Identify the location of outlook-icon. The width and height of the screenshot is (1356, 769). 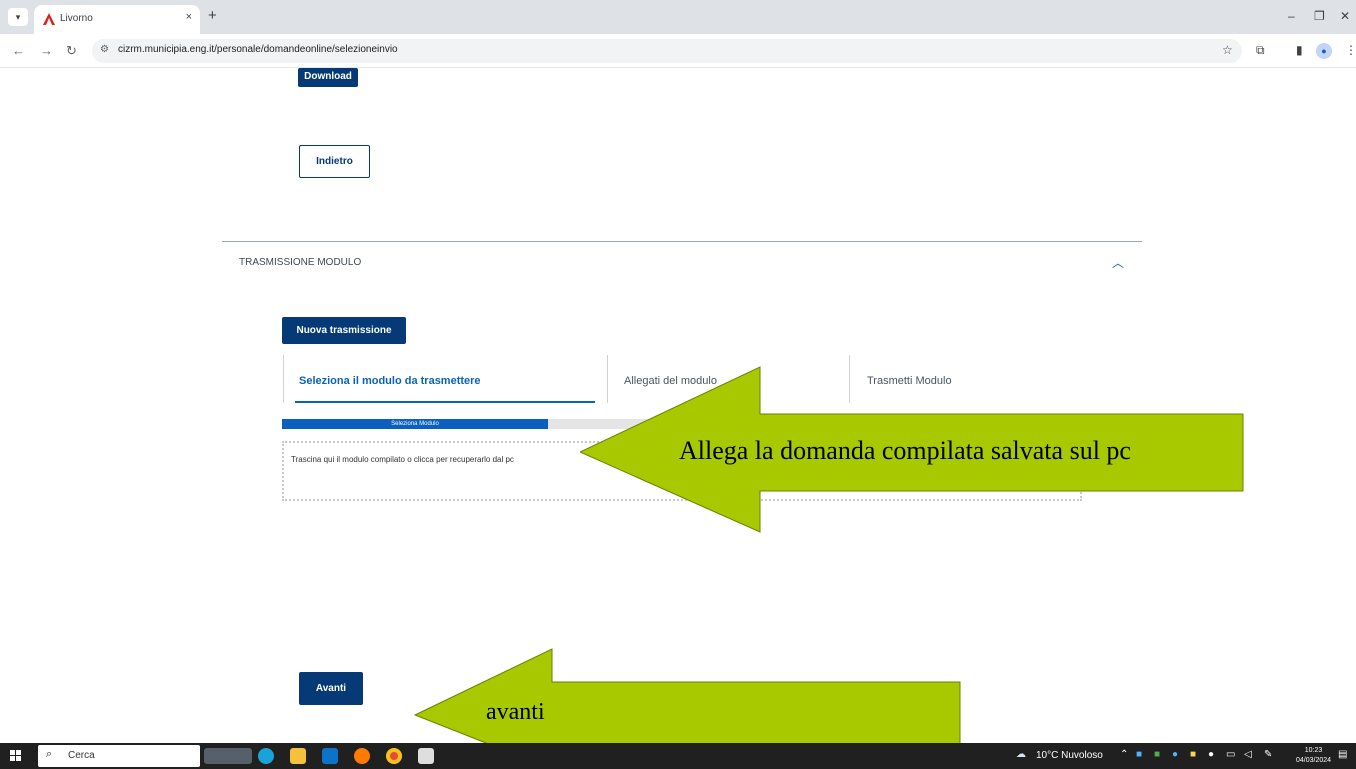
(330, 756).